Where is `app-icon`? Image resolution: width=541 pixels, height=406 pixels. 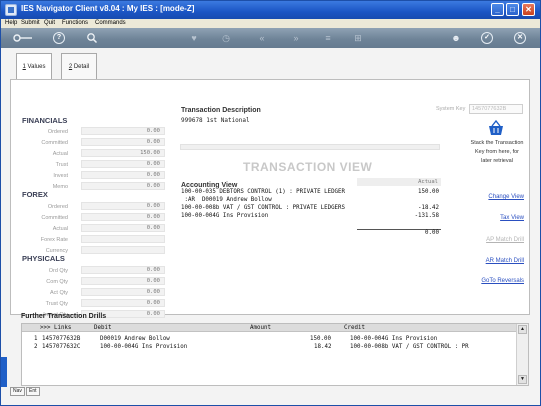 app-icon is located at coordinates (11, 10).